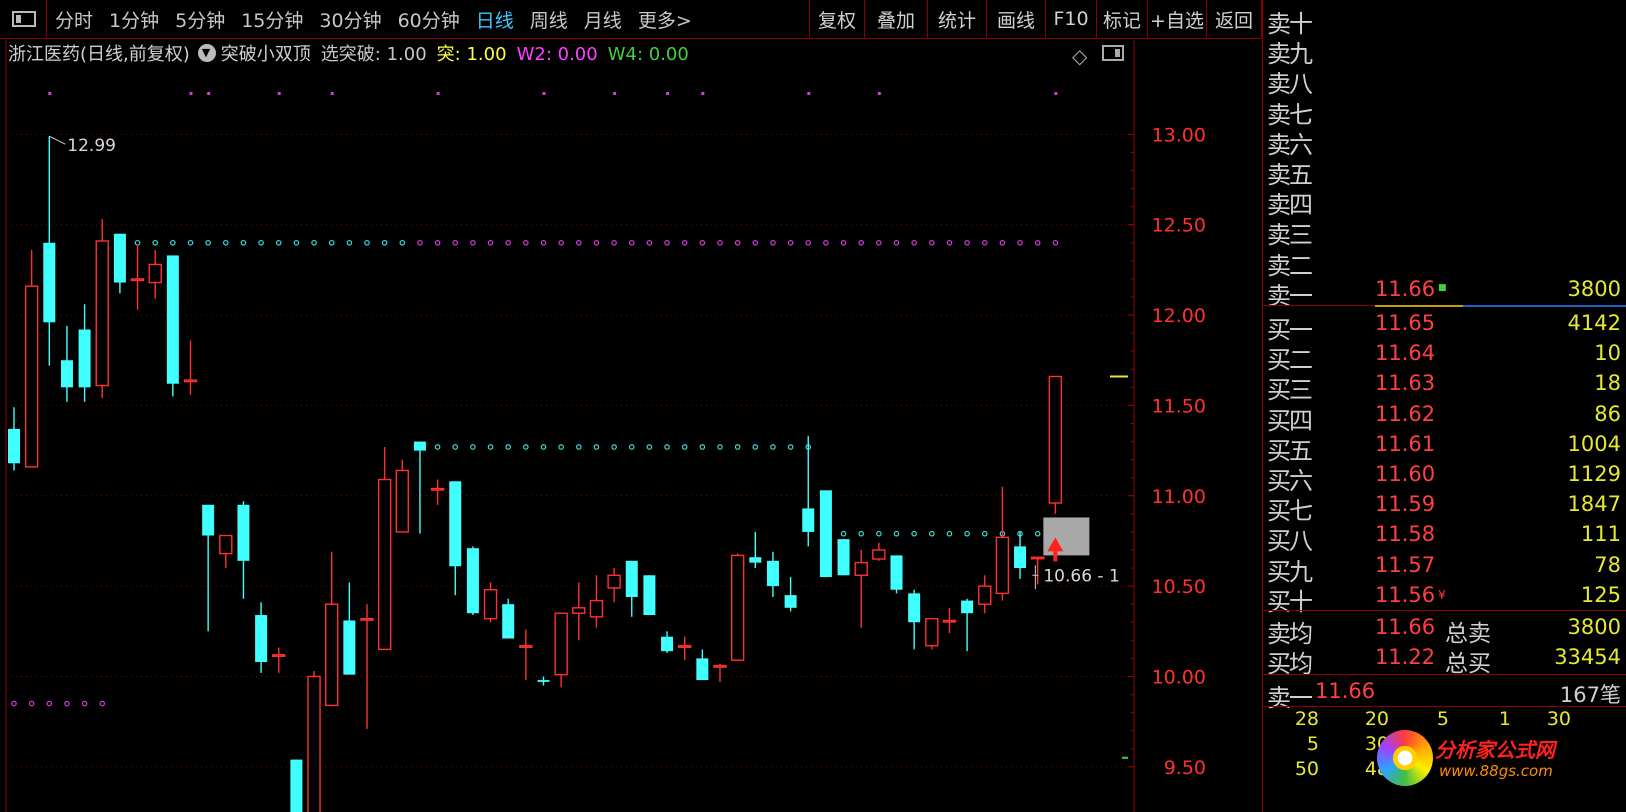 The image size is (1626, 812). Describe the element at coordinates (1444, 537) in the screenshot. I see `bid-row: 买八 11.58 111` at that location.